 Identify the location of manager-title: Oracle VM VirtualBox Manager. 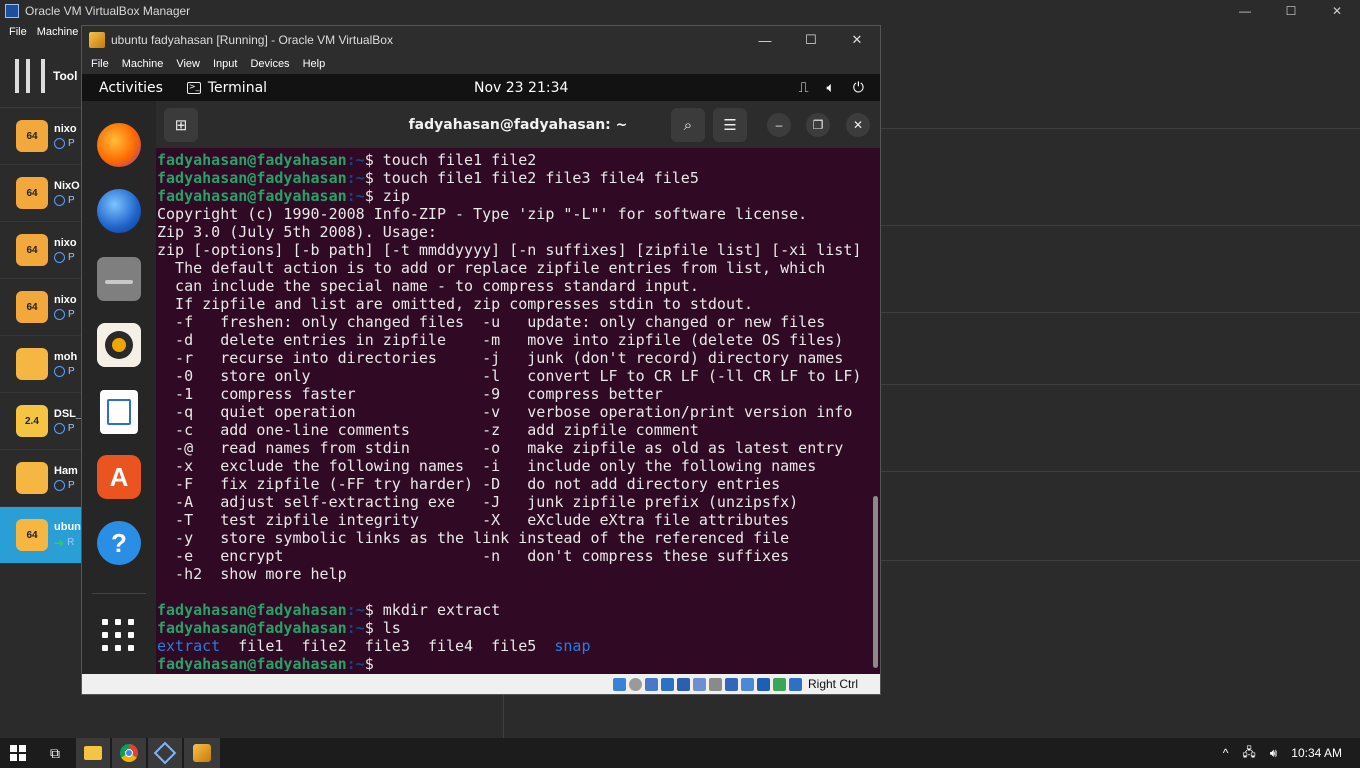
(108, 11).